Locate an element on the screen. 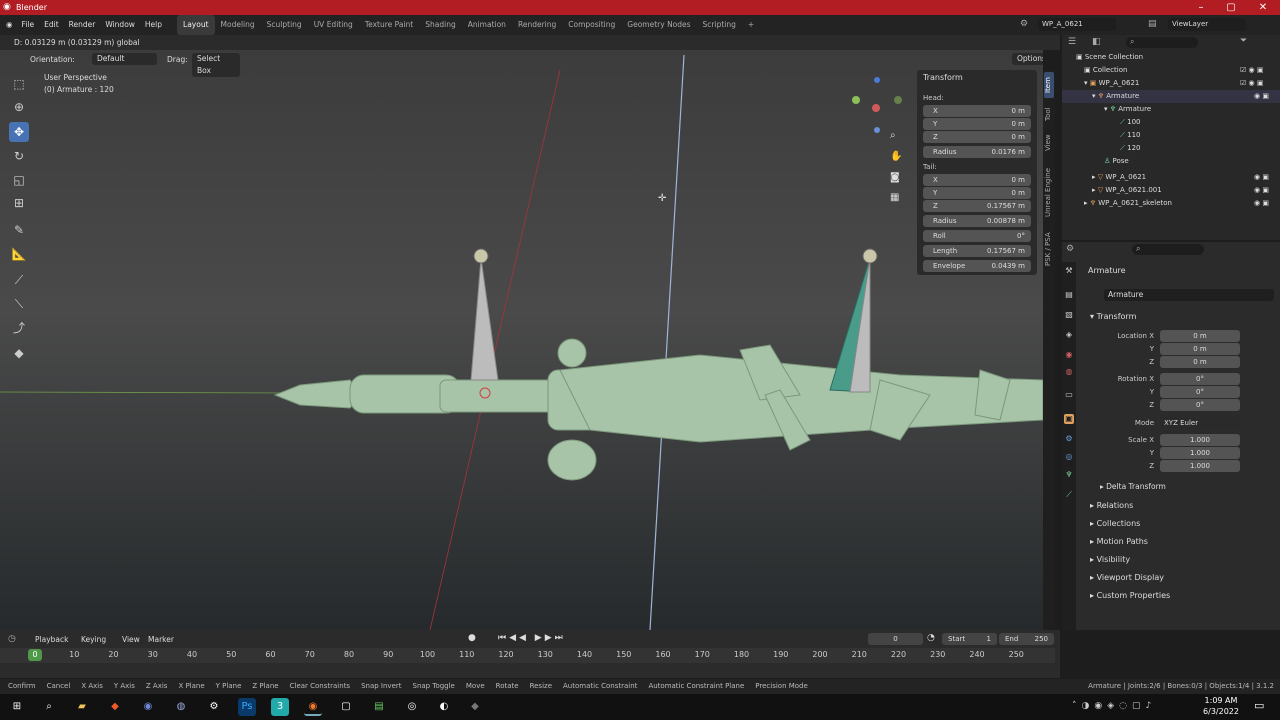  system-tray-icons: ˄◑◉◈◌▢♪ is located at coordinates (1114, 706).